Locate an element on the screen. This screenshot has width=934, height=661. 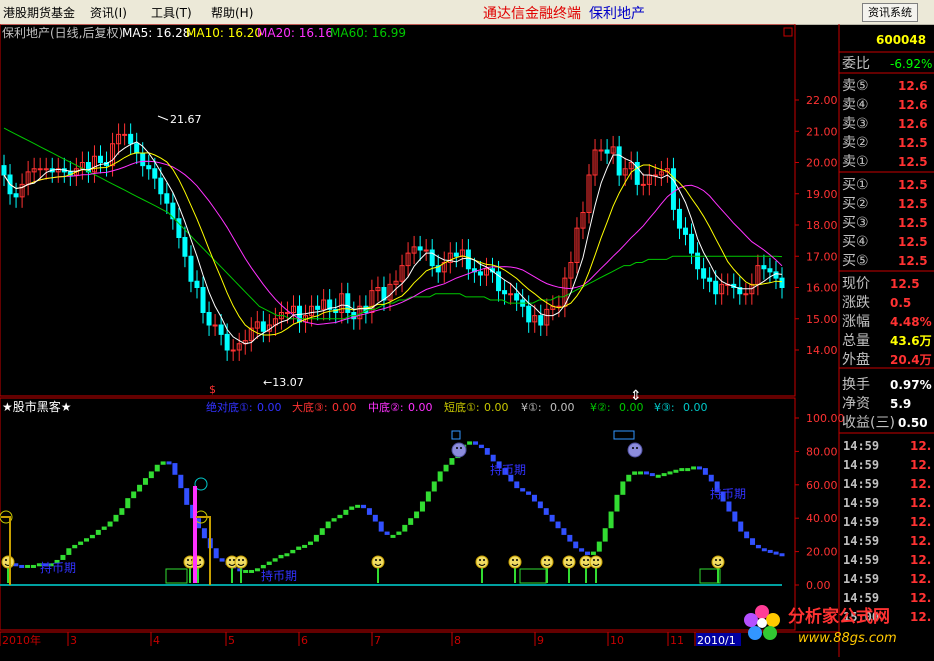
menu-tools: 工具(T) is located at coordinates (171, 12).